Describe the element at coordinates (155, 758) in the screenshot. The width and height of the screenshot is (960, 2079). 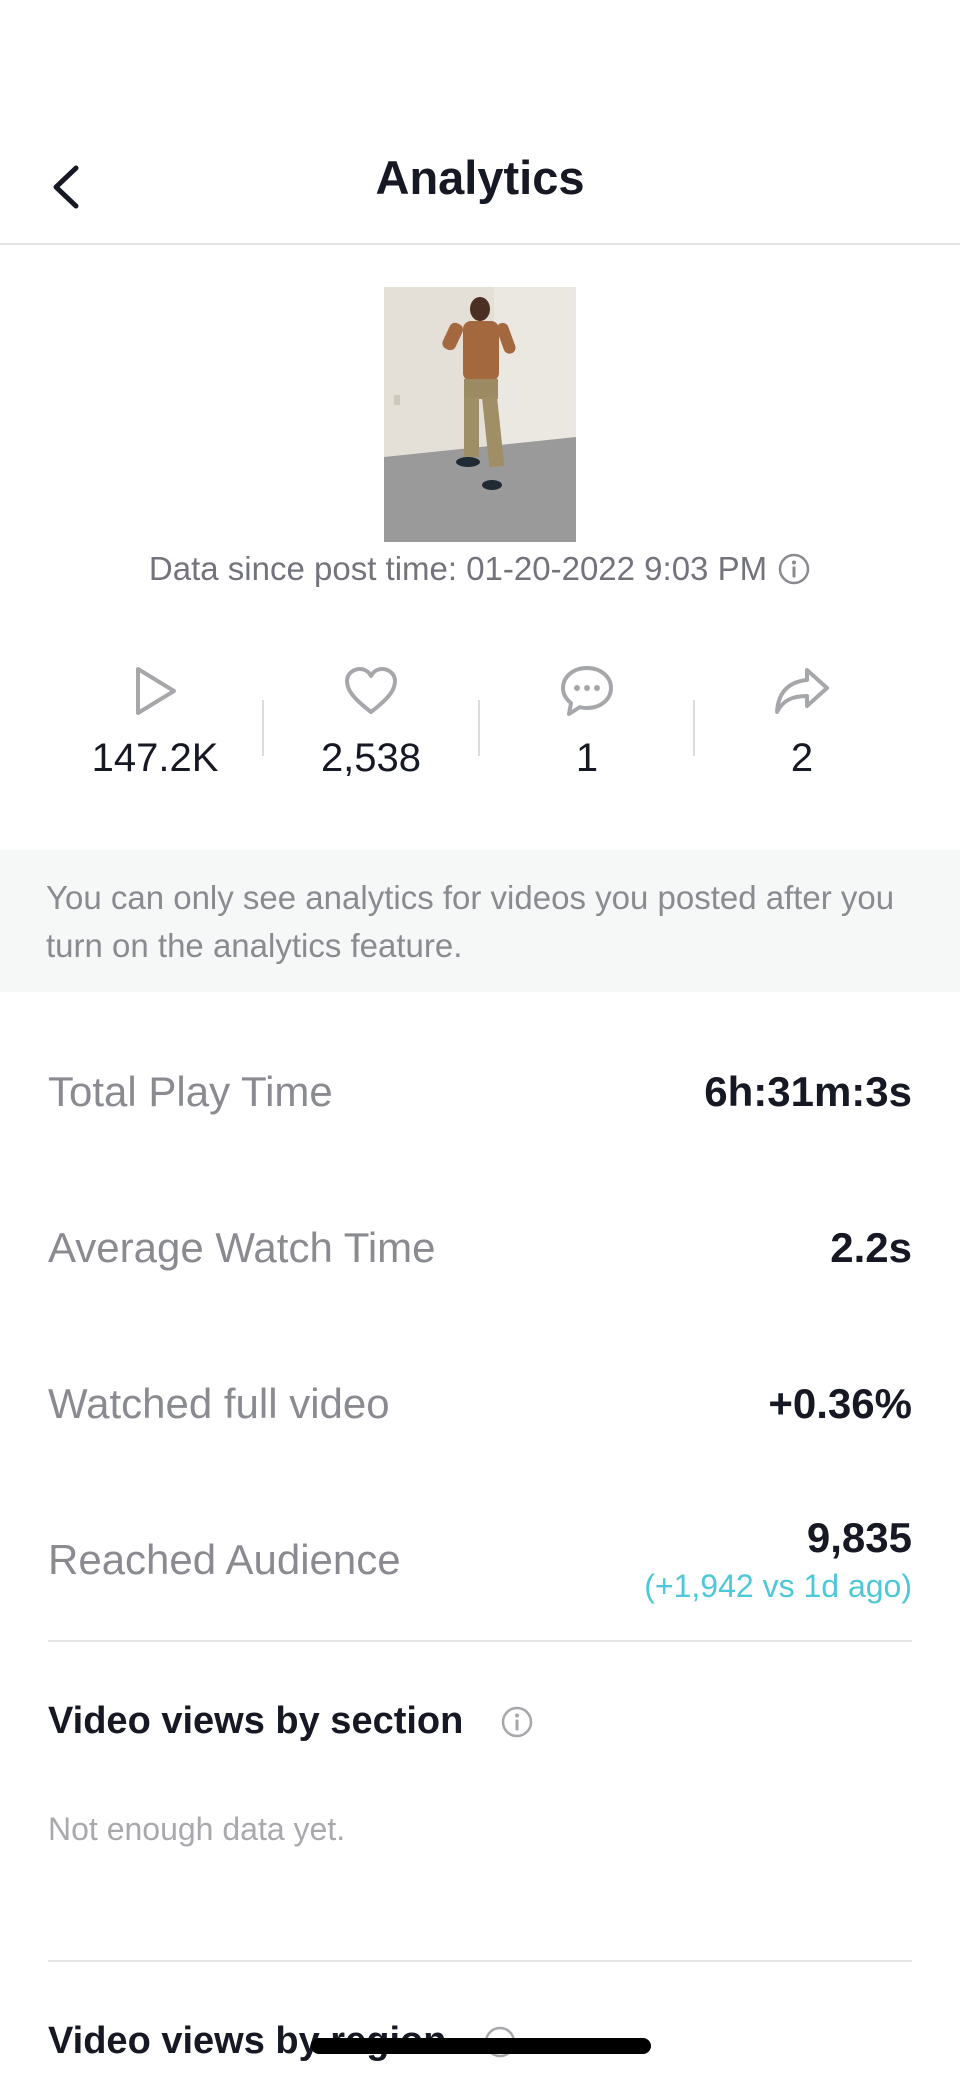
I see `plays-count: 147.2K` at that location.